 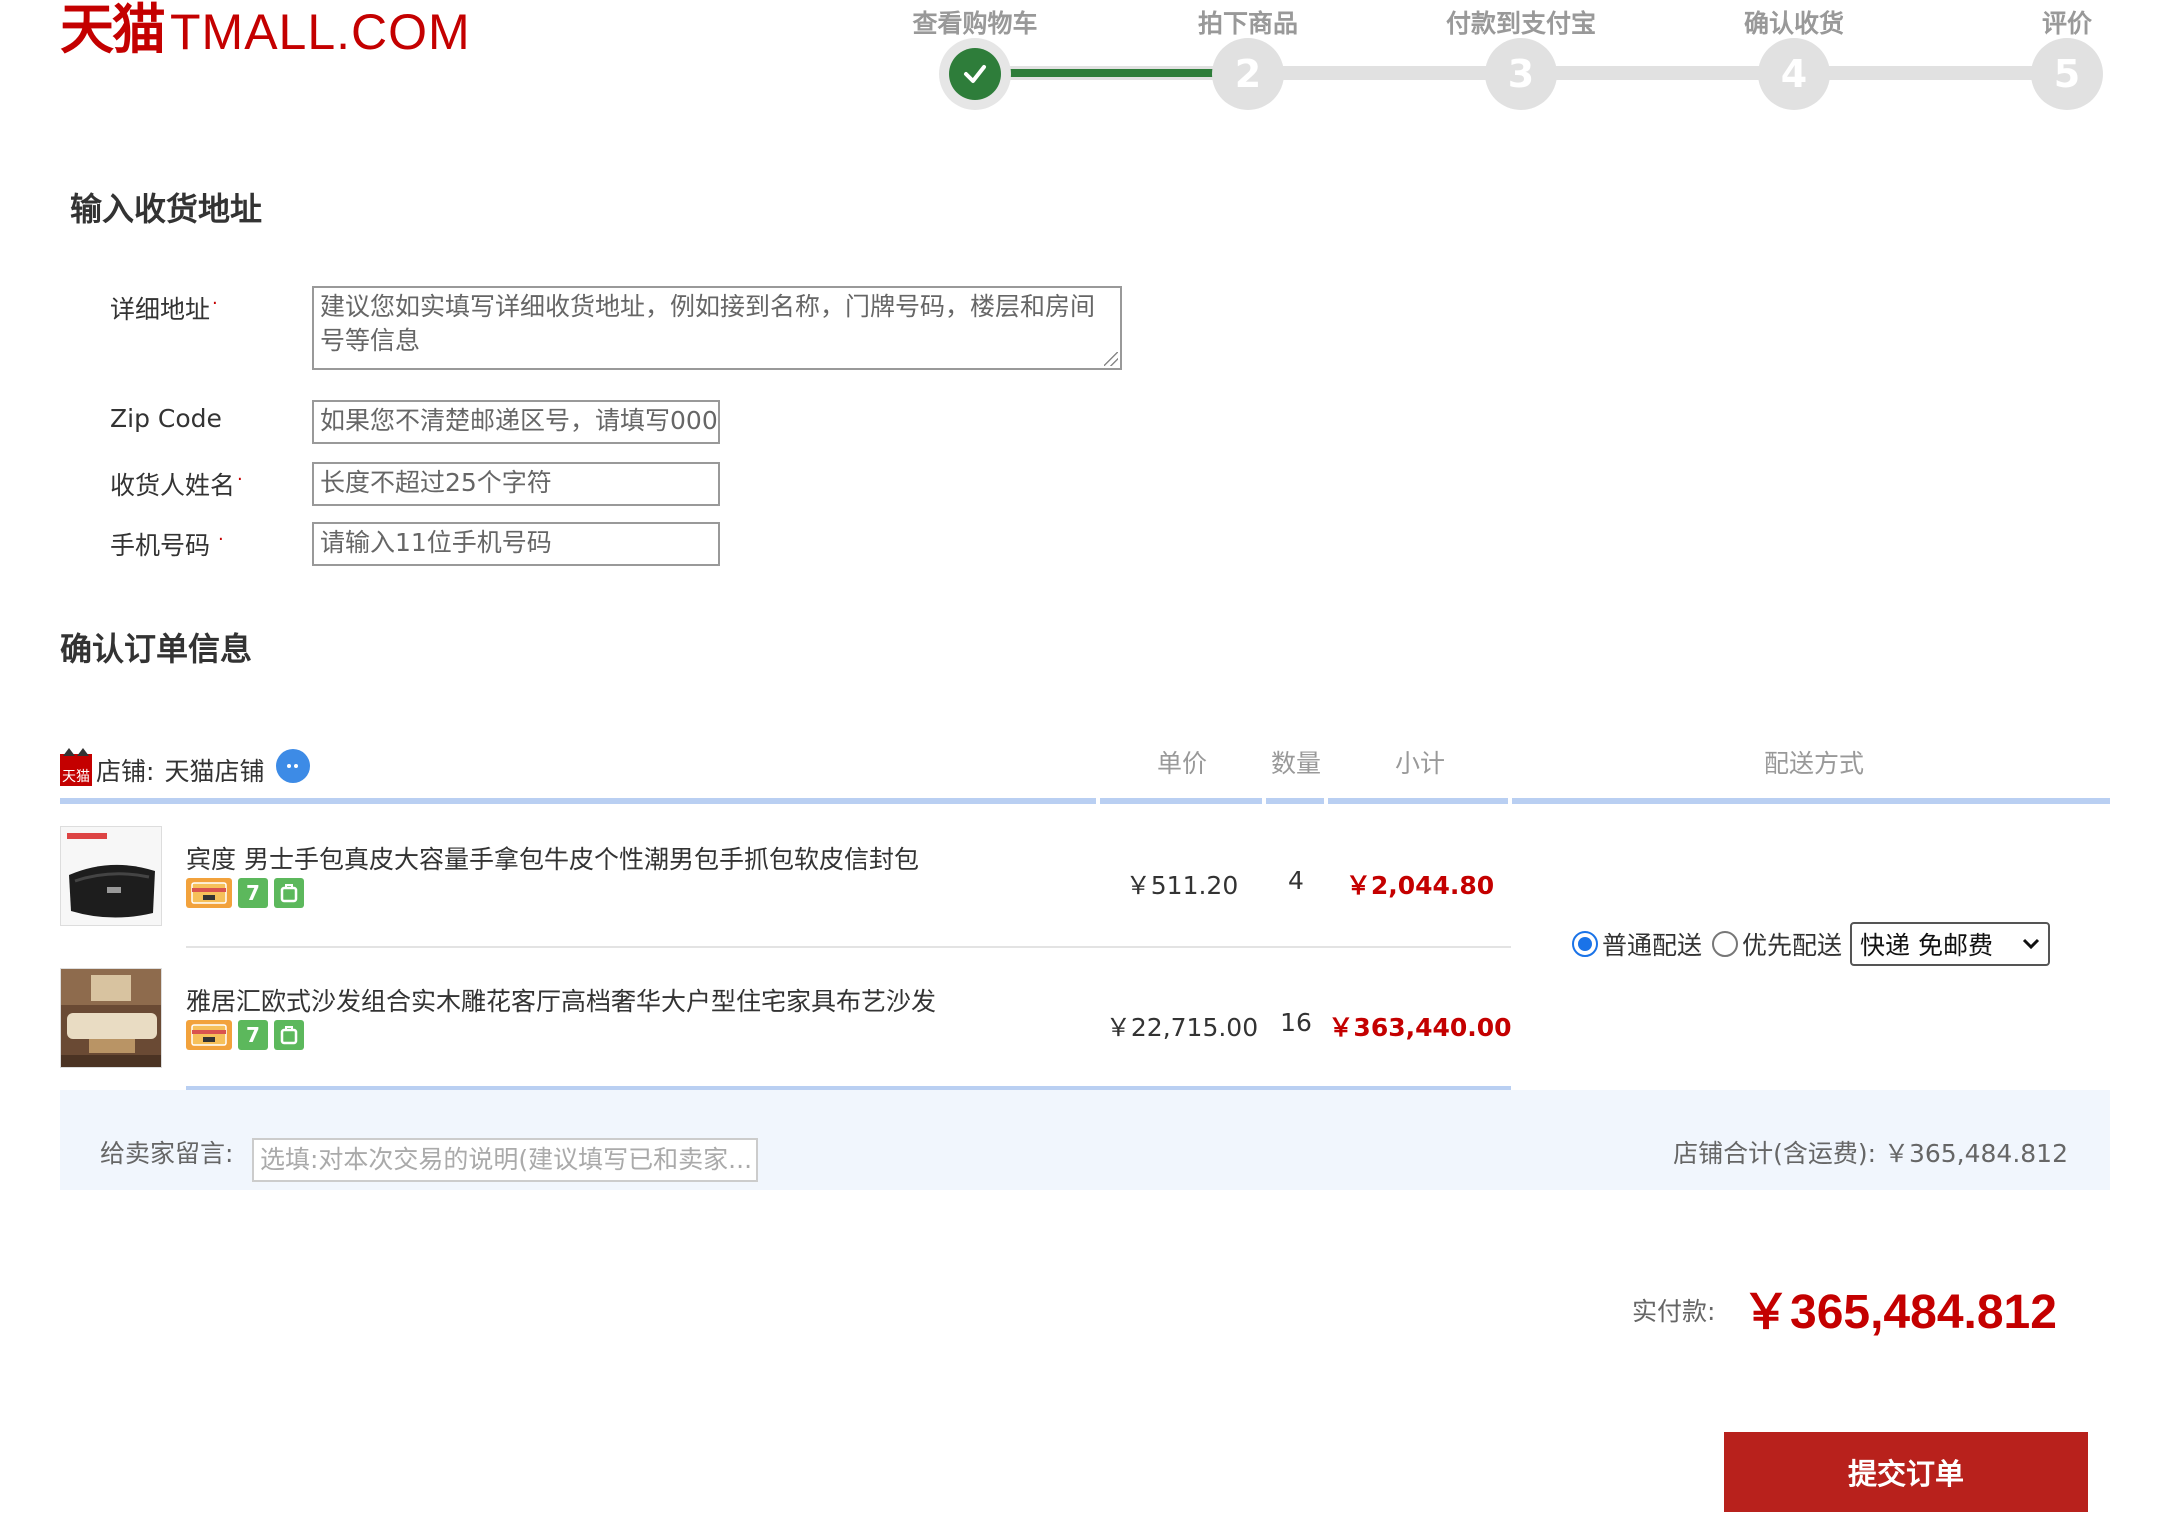 What do you see at coordinates (160, 309) in the screenshot?
I see `detail-address-label-text: 详细地址` at bounding box center [160, 309].